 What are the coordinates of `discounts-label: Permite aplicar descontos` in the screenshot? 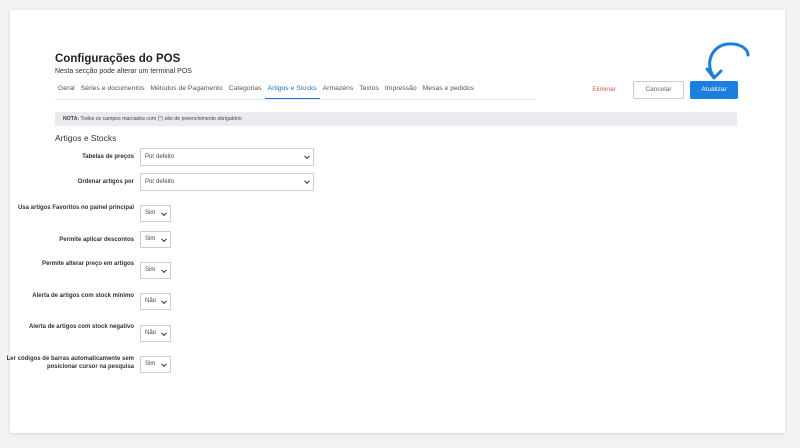 It's located at (96, 240).